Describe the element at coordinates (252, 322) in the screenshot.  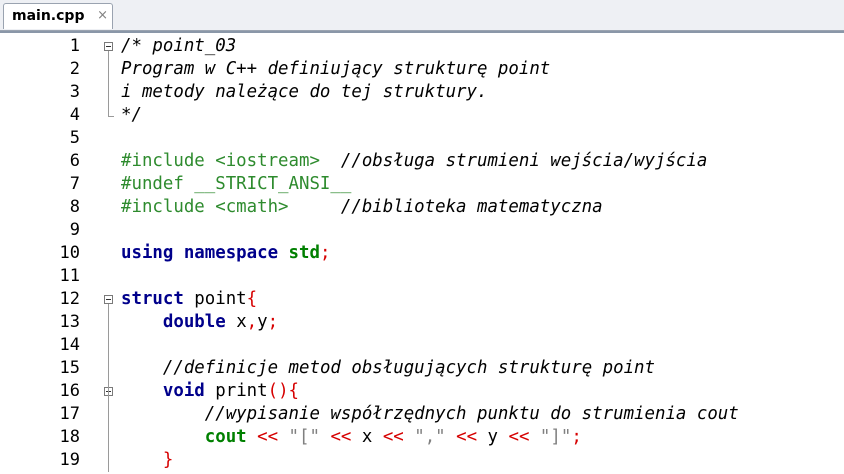
I see `code-token: ,` at that location.